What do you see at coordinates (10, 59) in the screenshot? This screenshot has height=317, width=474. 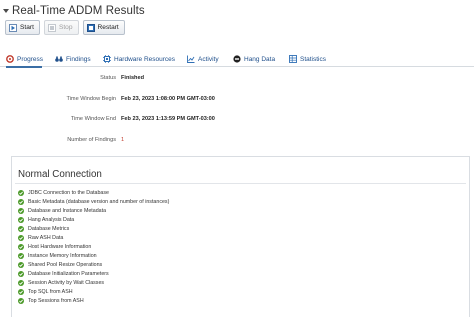 I see `gear-icon` at bounding box center [10, 59].